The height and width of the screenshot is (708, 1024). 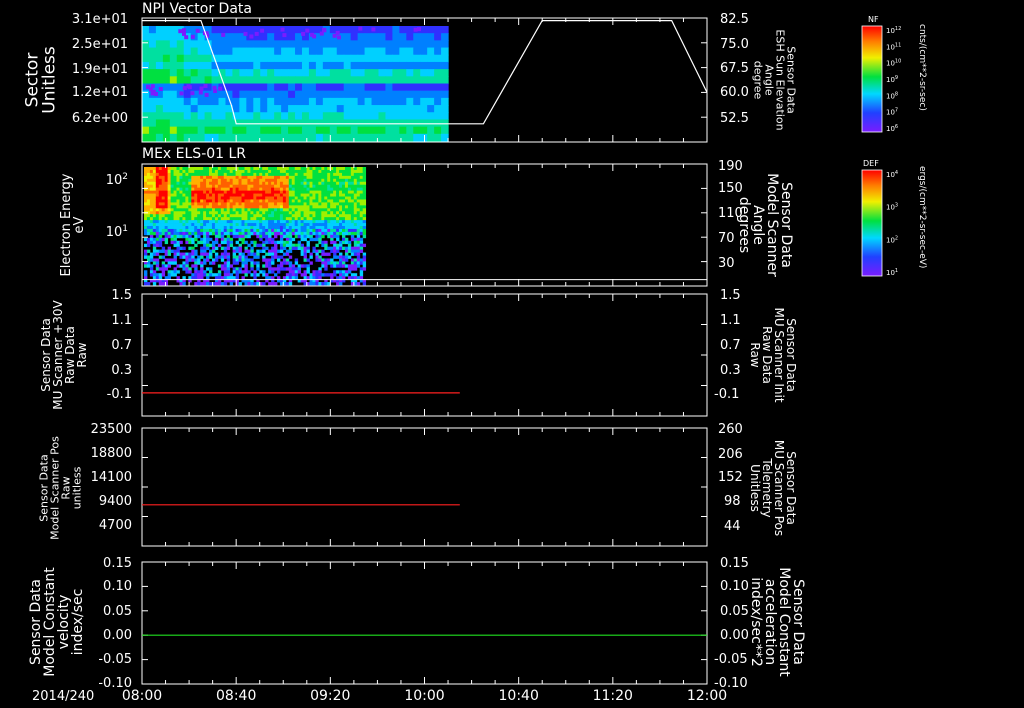 What do you see at coordinates (892, 272) in the screenshot?
I see `colorbar-tick-label: 101` at bounding box center [892, 272].